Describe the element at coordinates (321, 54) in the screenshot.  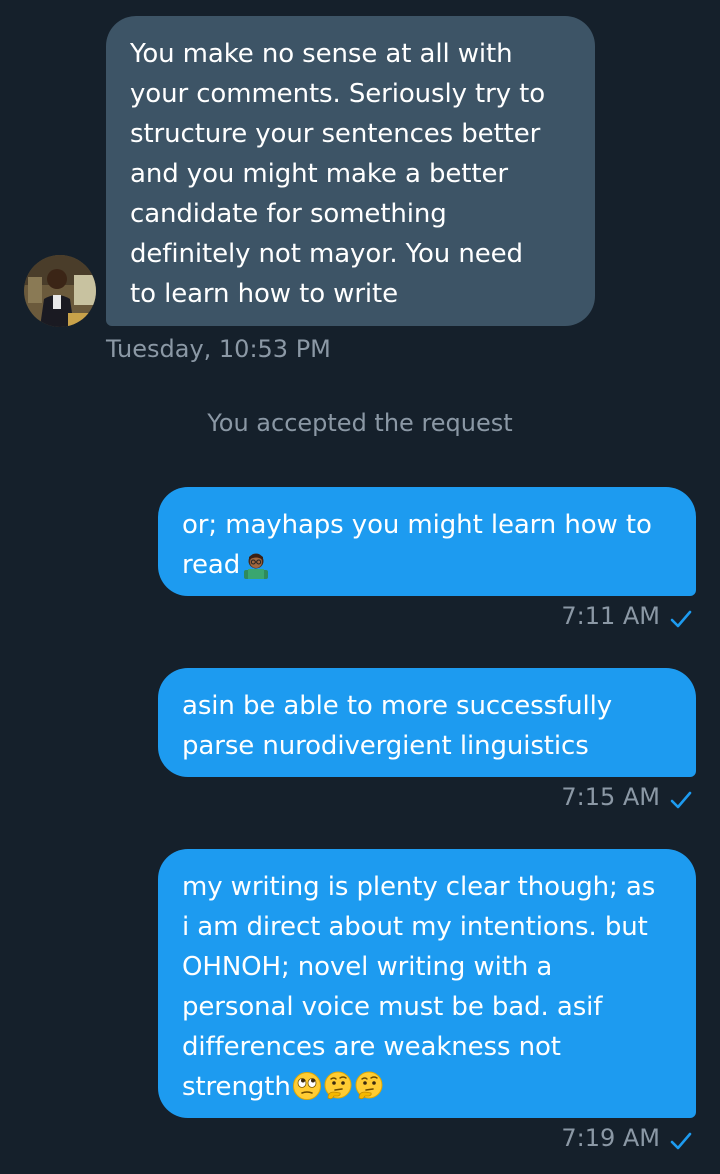
I see `message-text-line: You make no sense at all with` at that location.